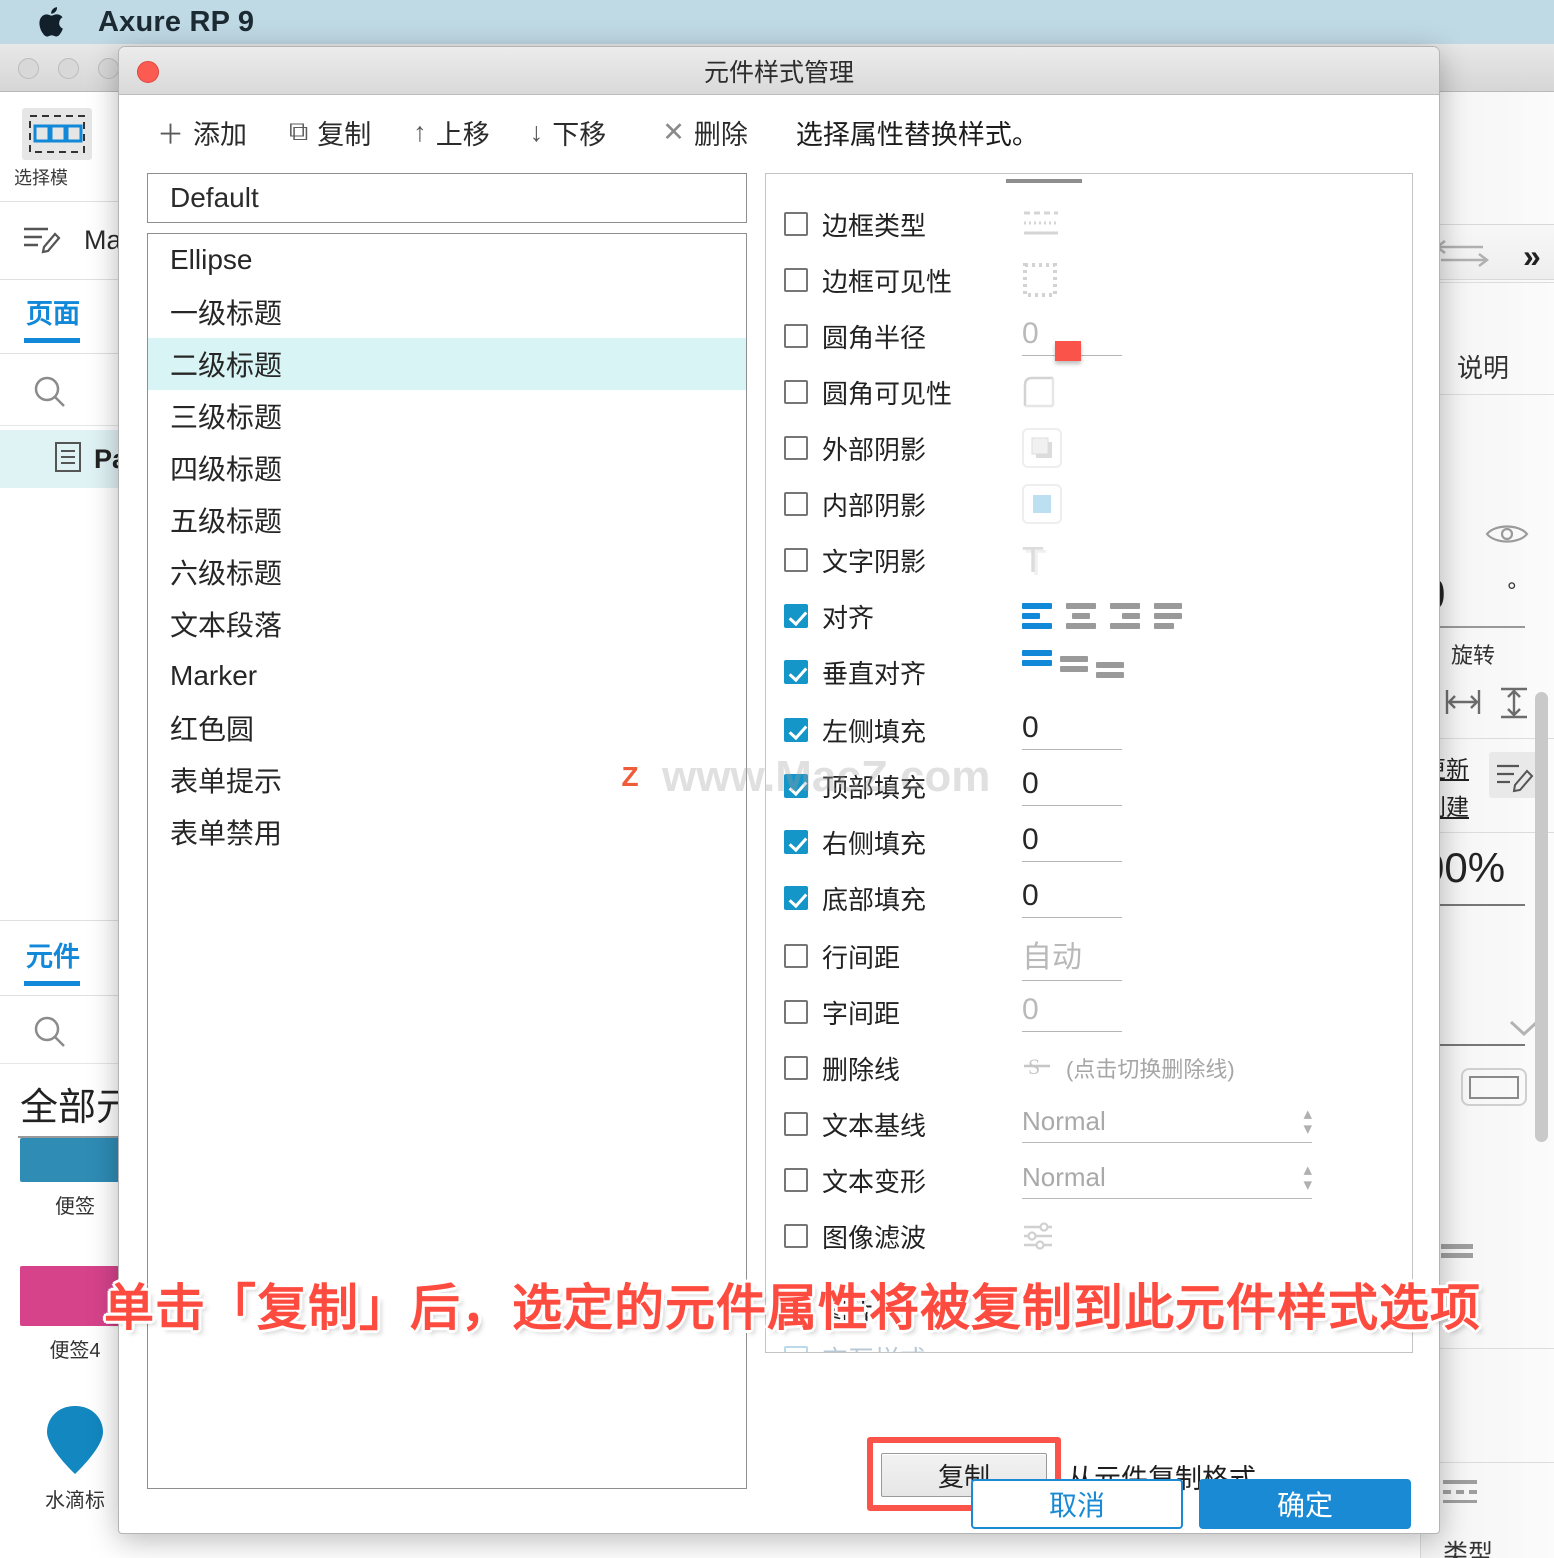  I want to click on checkbox-outer-shadow, so click(796, 448).